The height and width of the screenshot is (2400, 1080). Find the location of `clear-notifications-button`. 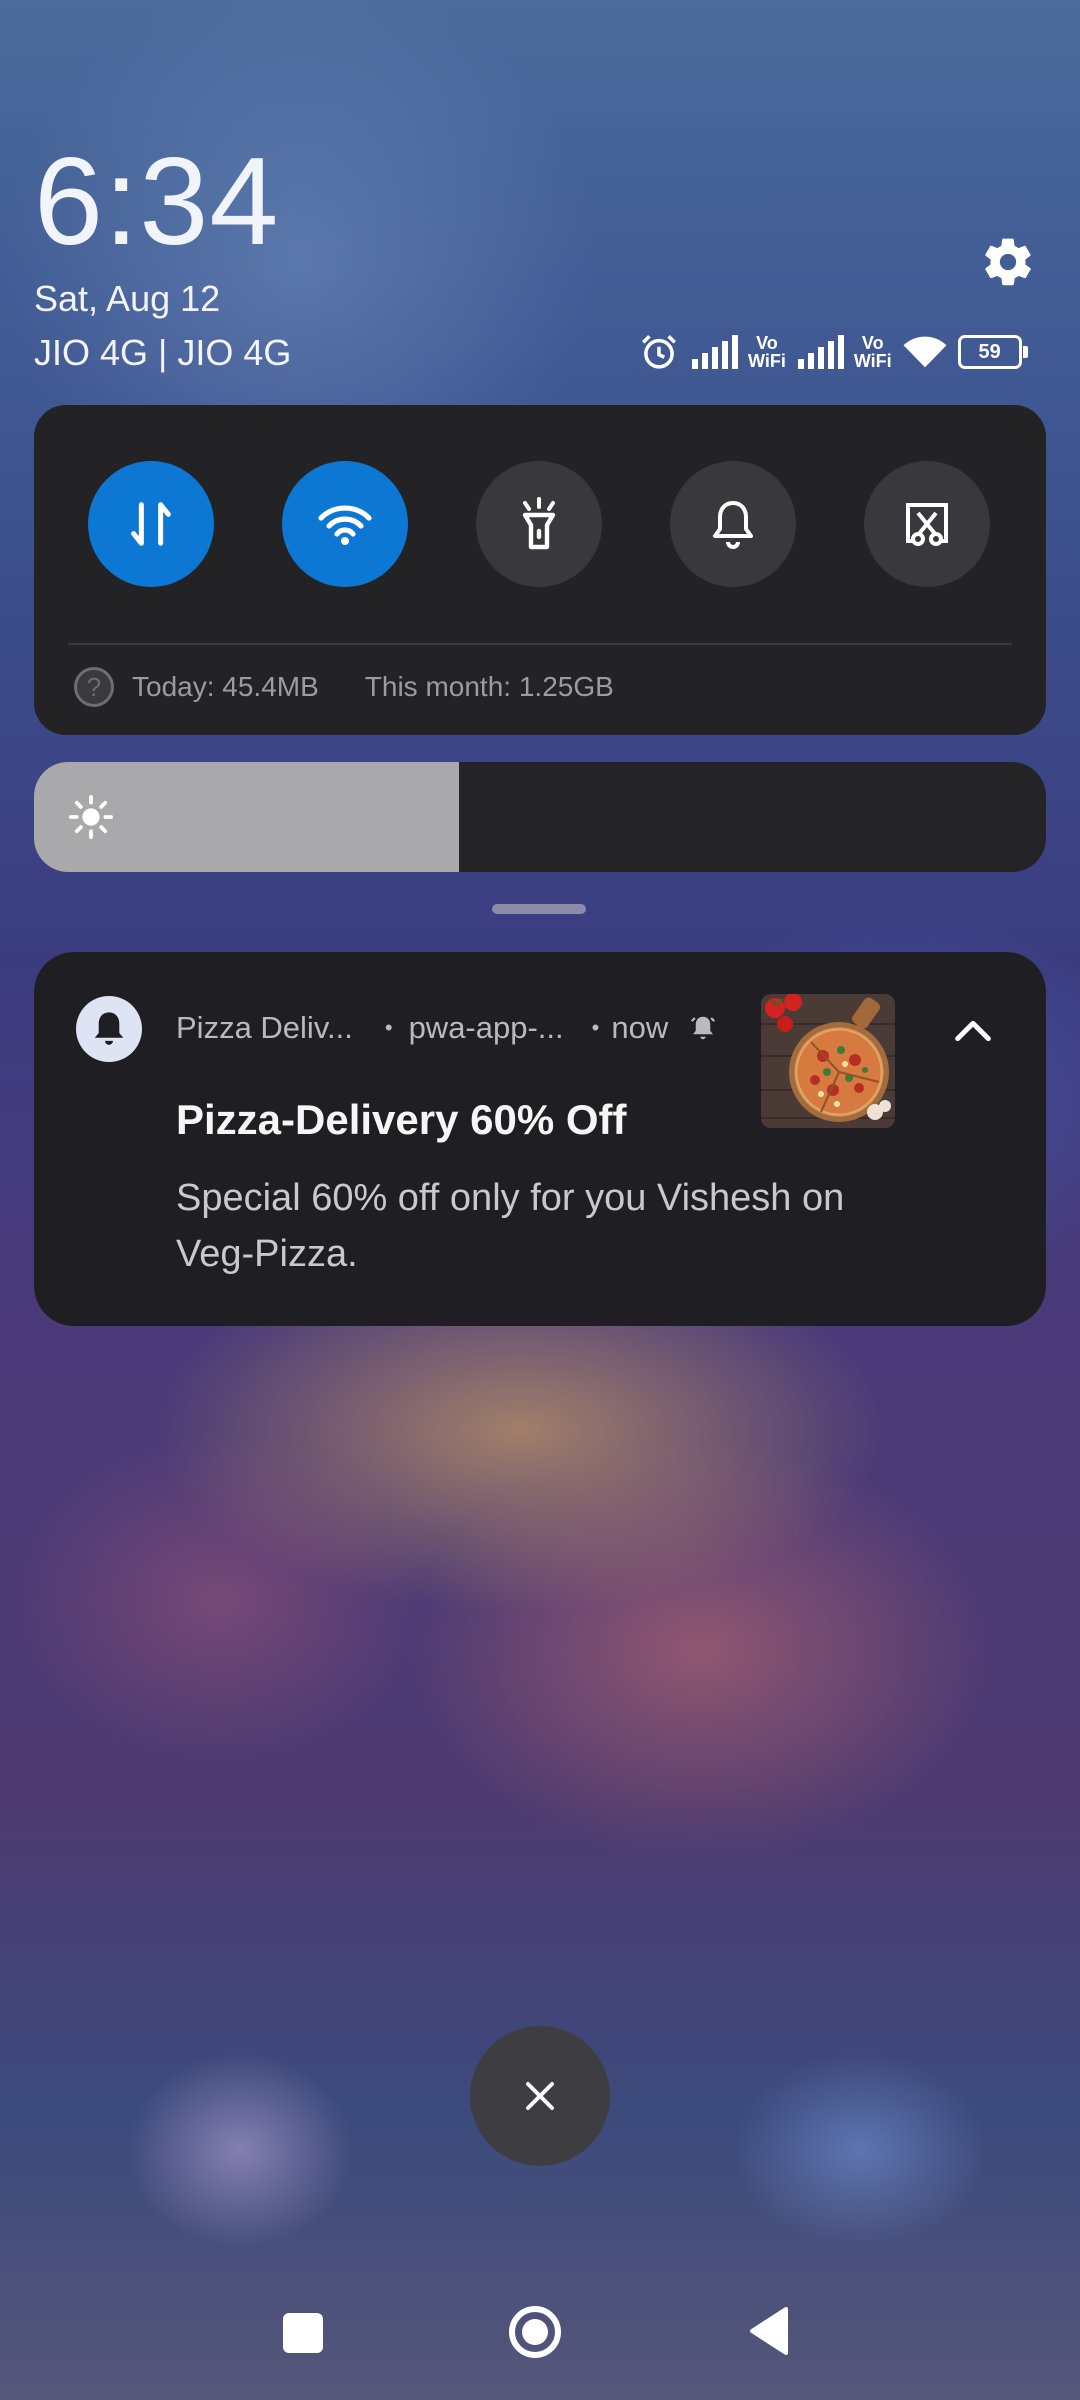

clear-notifications-button is located at coordinates (540, 2096).